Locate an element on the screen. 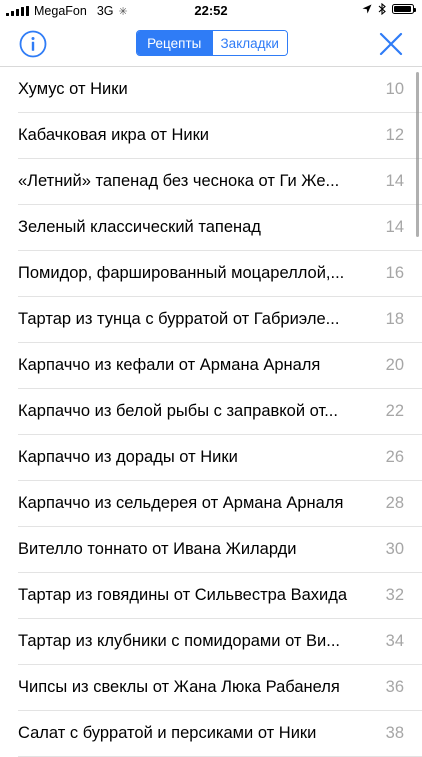 The width and height of the screenshot is (422, 757). status-bar: MegaFon 3G ✳ 22:52 is located at coordinates (211, 11).